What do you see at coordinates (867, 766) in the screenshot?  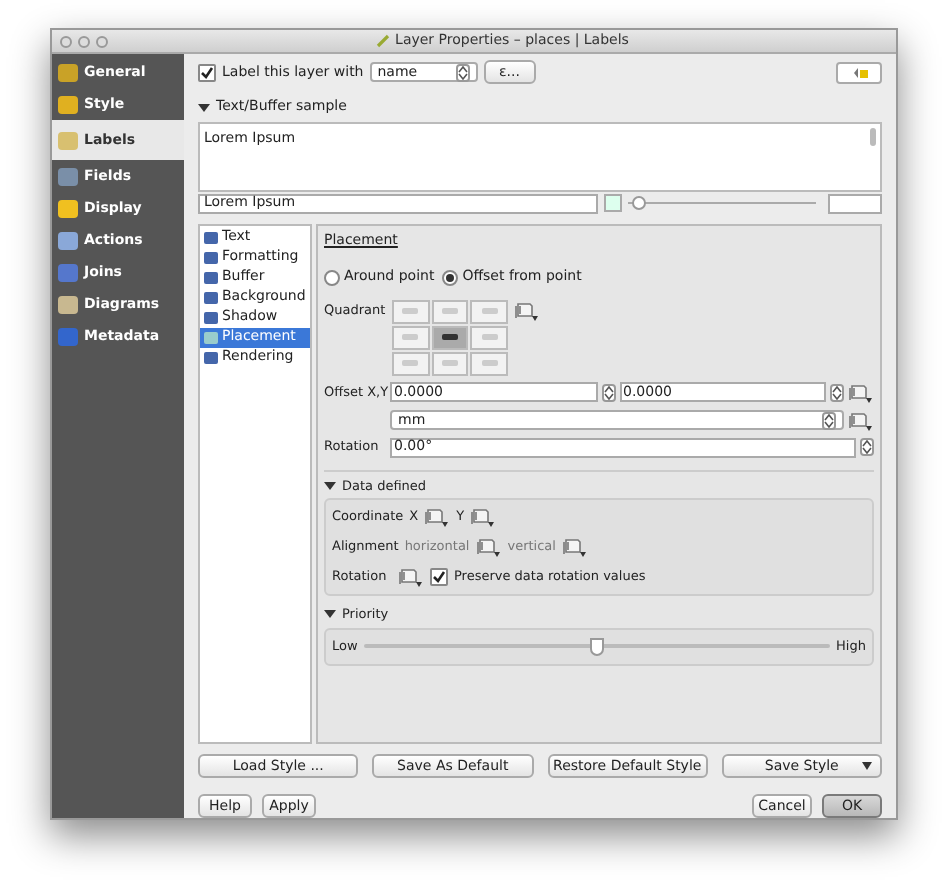 I see `caret-icon` at bounding box center [867, 766].